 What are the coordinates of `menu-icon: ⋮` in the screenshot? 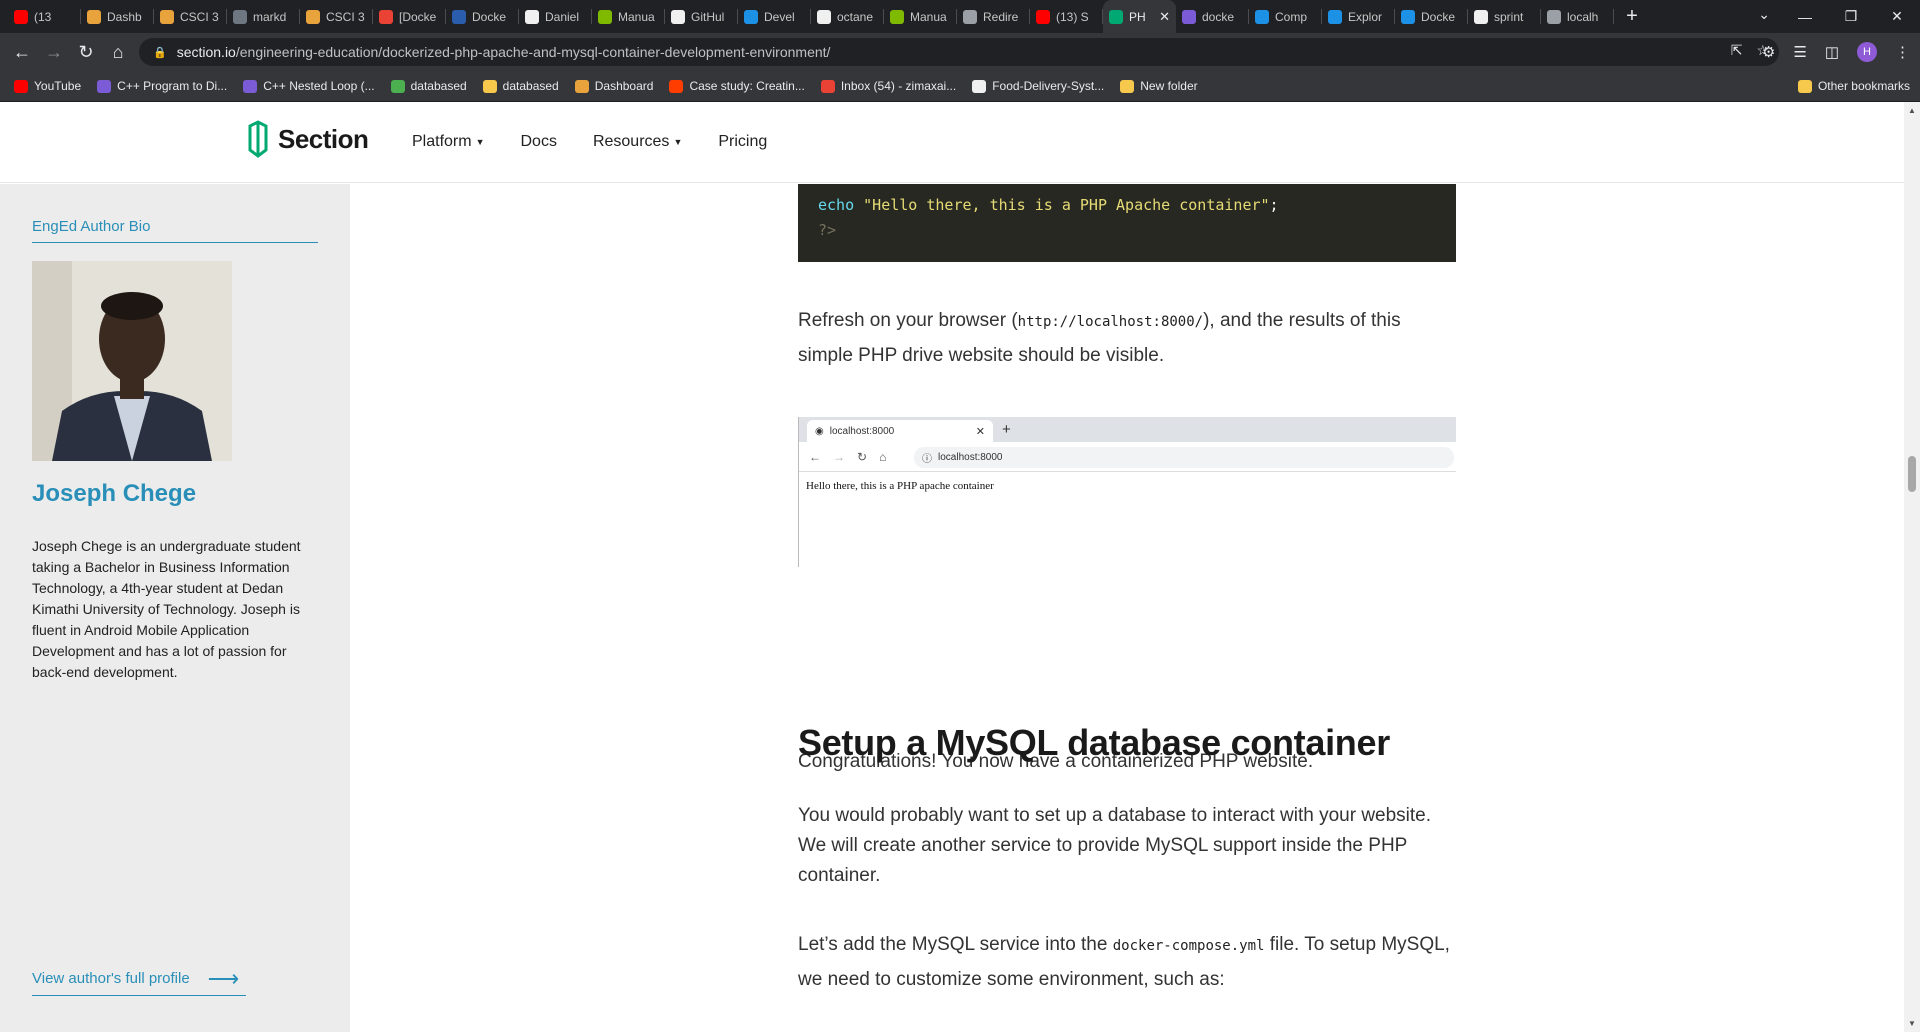 It's located at (1902, 52).